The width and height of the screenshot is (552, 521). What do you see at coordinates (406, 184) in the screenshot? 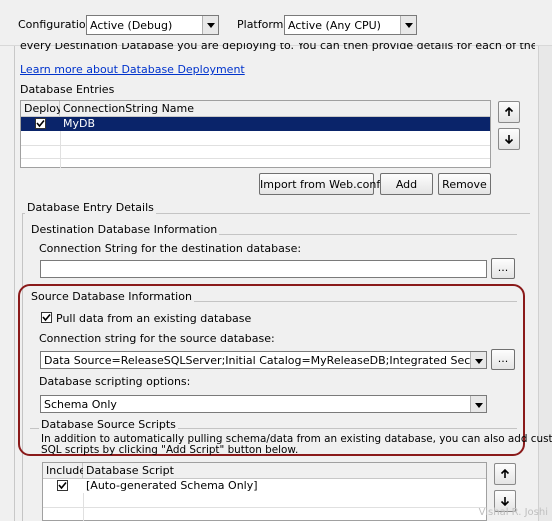
I see `add-button: Add` at bounding box center [406, 184].